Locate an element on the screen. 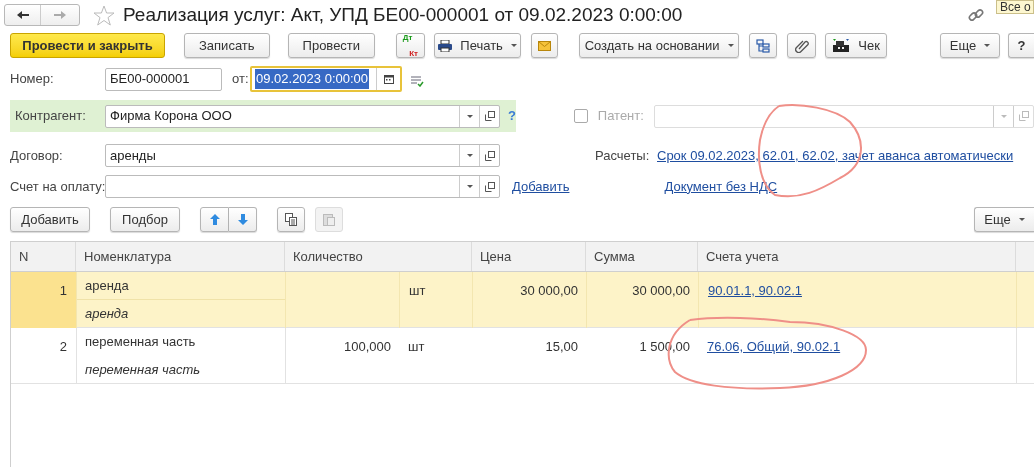 Image resolution: width=1034 pixels, height=468 pixels. hierarchy-icon is located at coordinates (763, 45).